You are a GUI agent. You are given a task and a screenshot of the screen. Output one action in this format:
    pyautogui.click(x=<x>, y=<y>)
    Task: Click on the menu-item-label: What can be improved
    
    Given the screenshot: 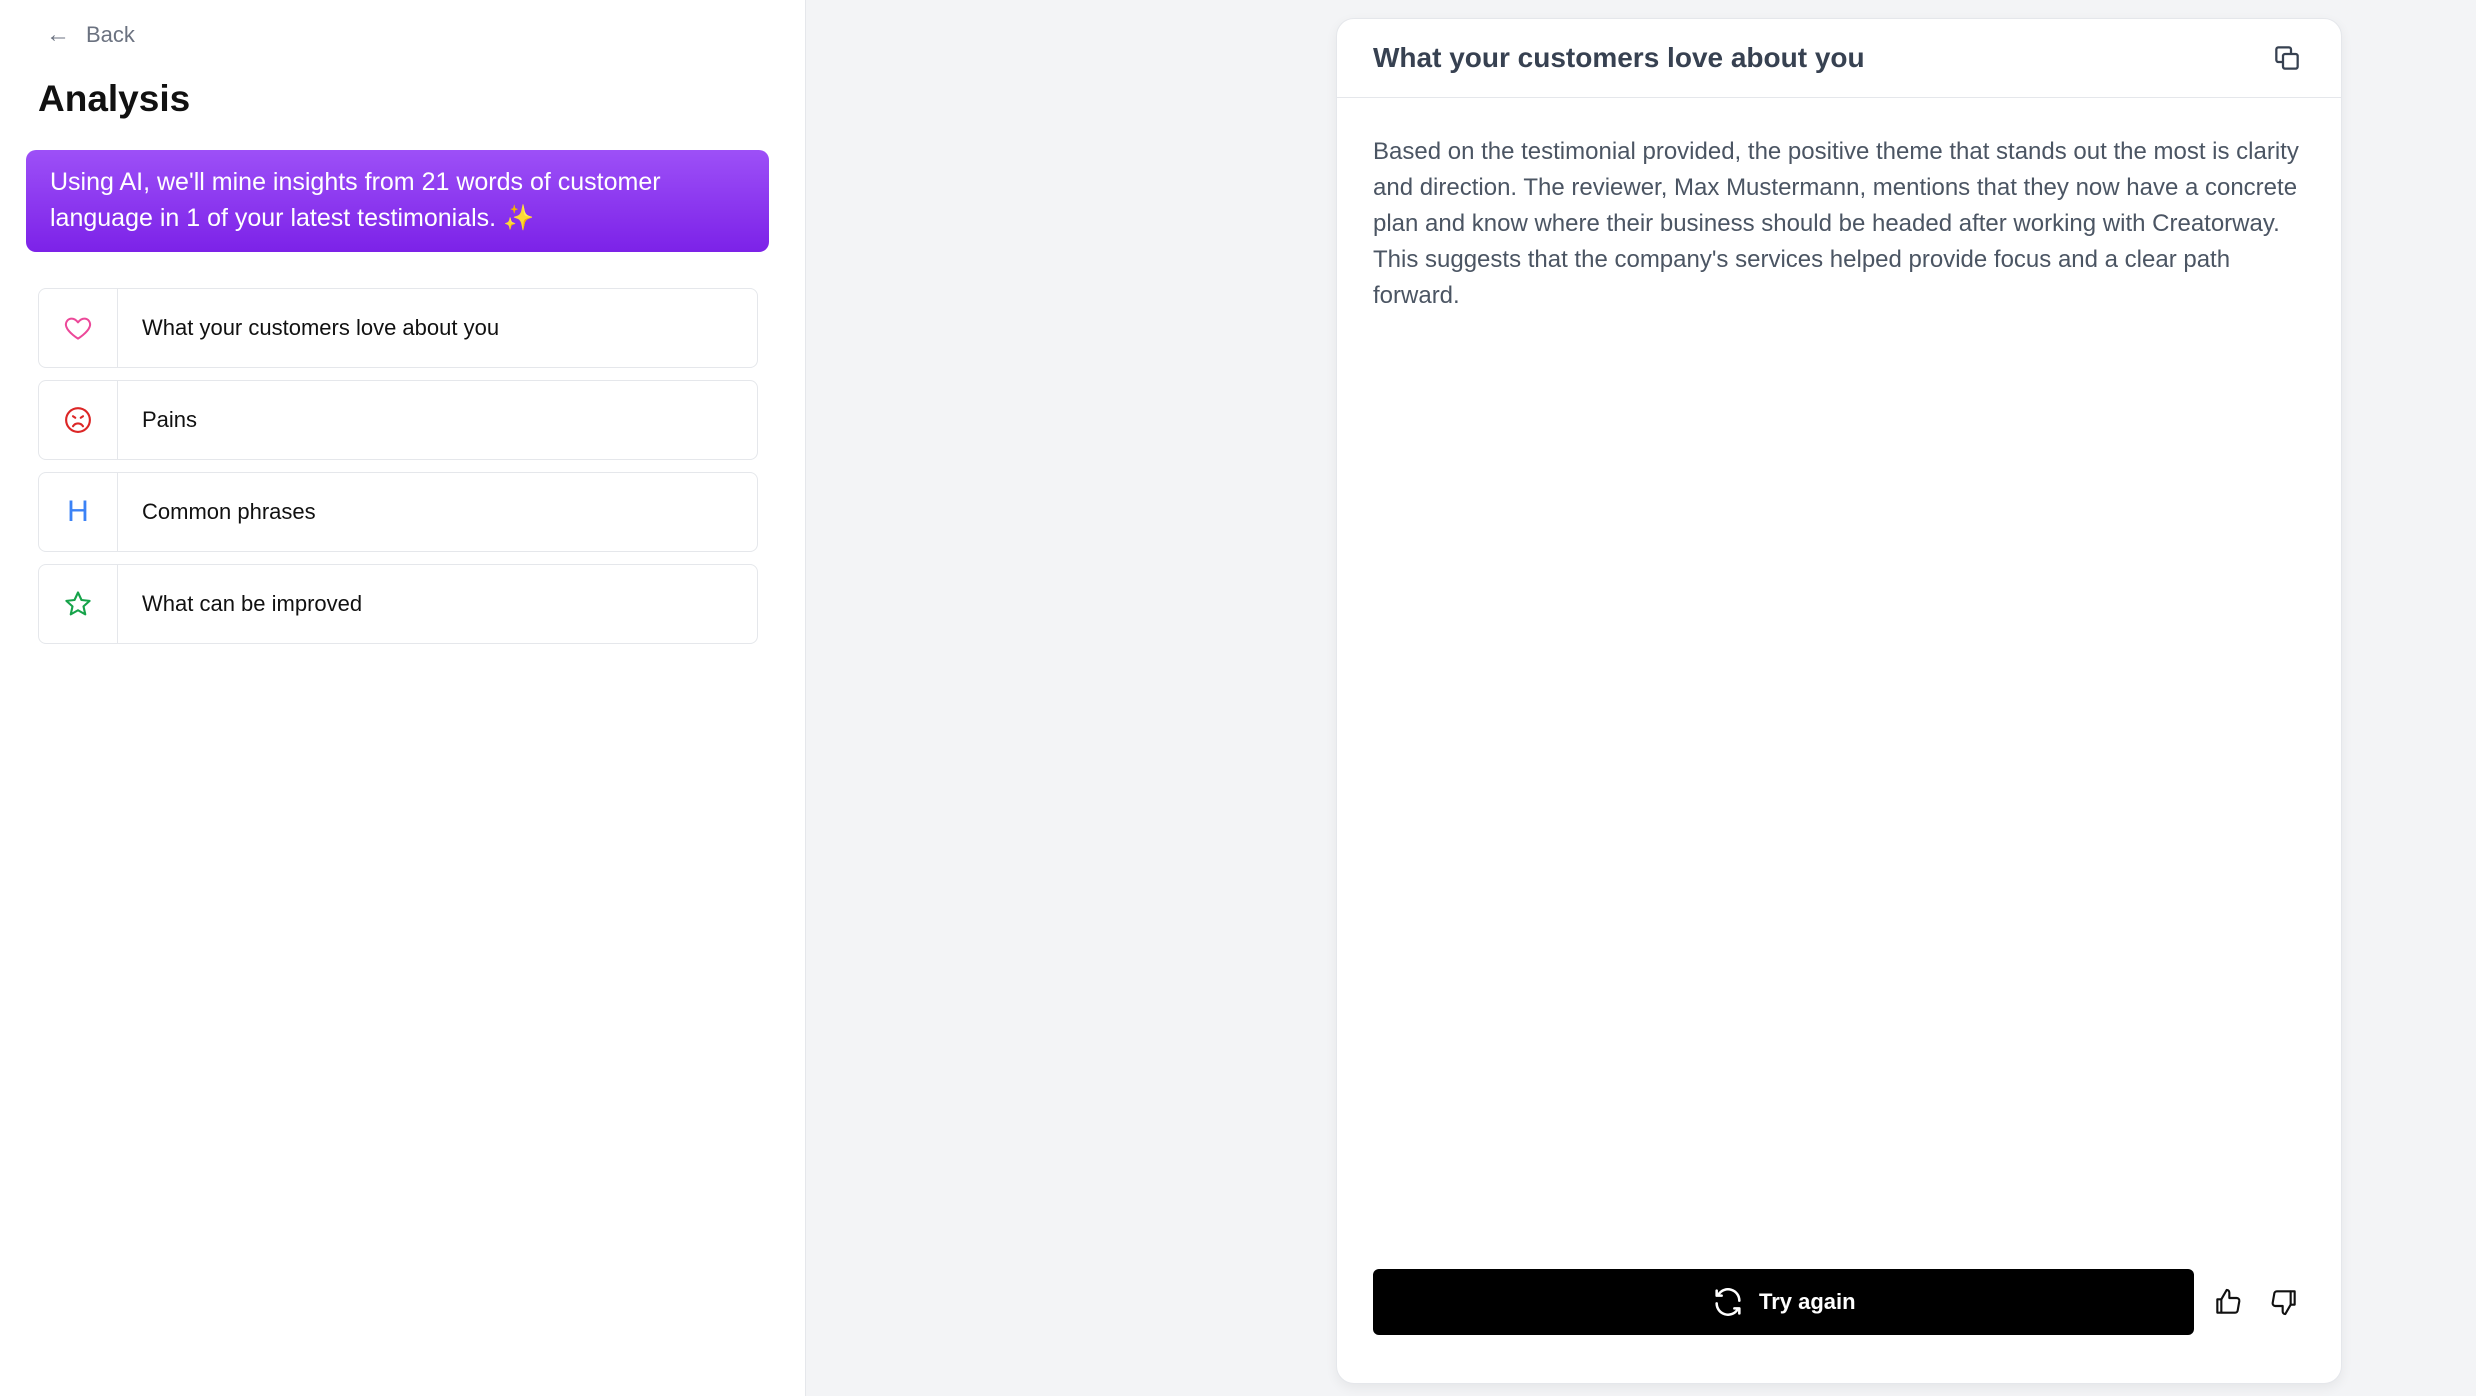 What is the action you would take?
    pyautogui.click(x=252, y=603)
    